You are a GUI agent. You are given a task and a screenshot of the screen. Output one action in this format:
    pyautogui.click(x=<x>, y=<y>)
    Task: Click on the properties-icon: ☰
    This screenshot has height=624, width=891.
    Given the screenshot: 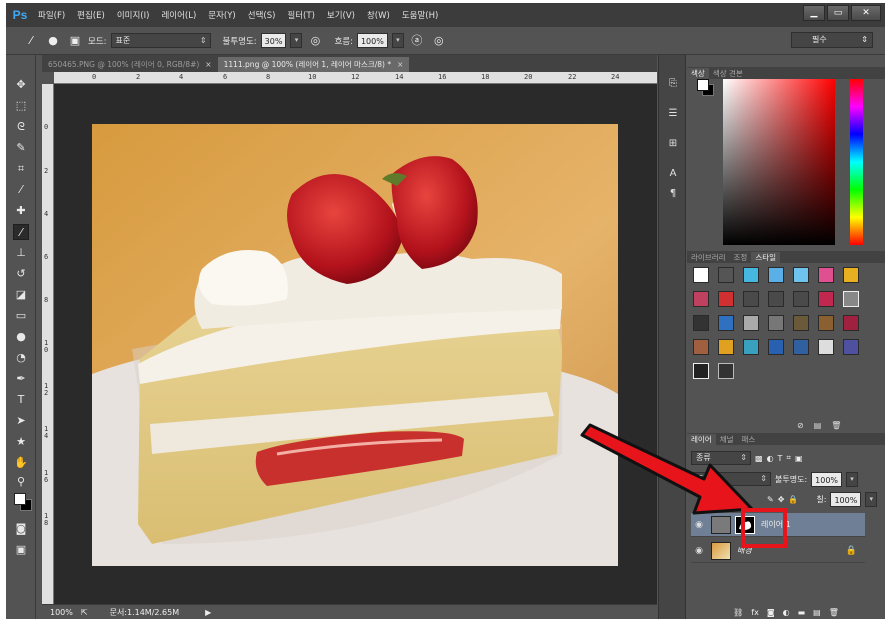 What is the action you would take?
    pyautogui.click(x=673, y=114)
    